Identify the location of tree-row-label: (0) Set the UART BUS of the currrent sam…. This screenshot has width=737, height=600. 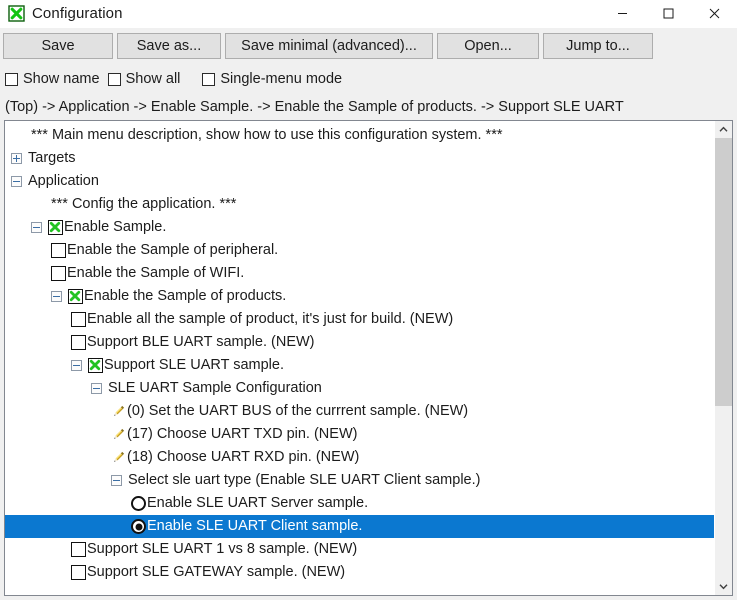
(298, 411).